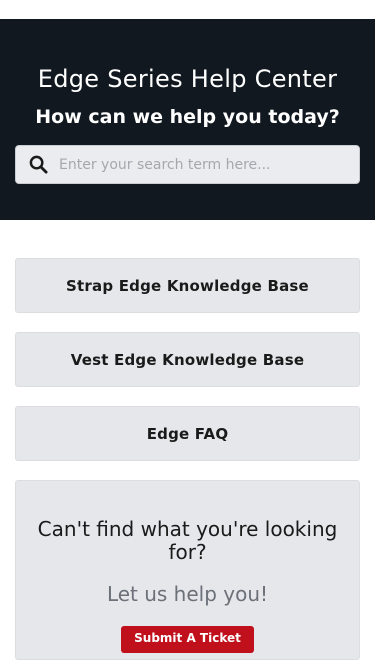  What do you see at coordinates (187, 79) in the screenshot?
I see `page-title: Edge Series Help Center` at bounding box center [187, 79].